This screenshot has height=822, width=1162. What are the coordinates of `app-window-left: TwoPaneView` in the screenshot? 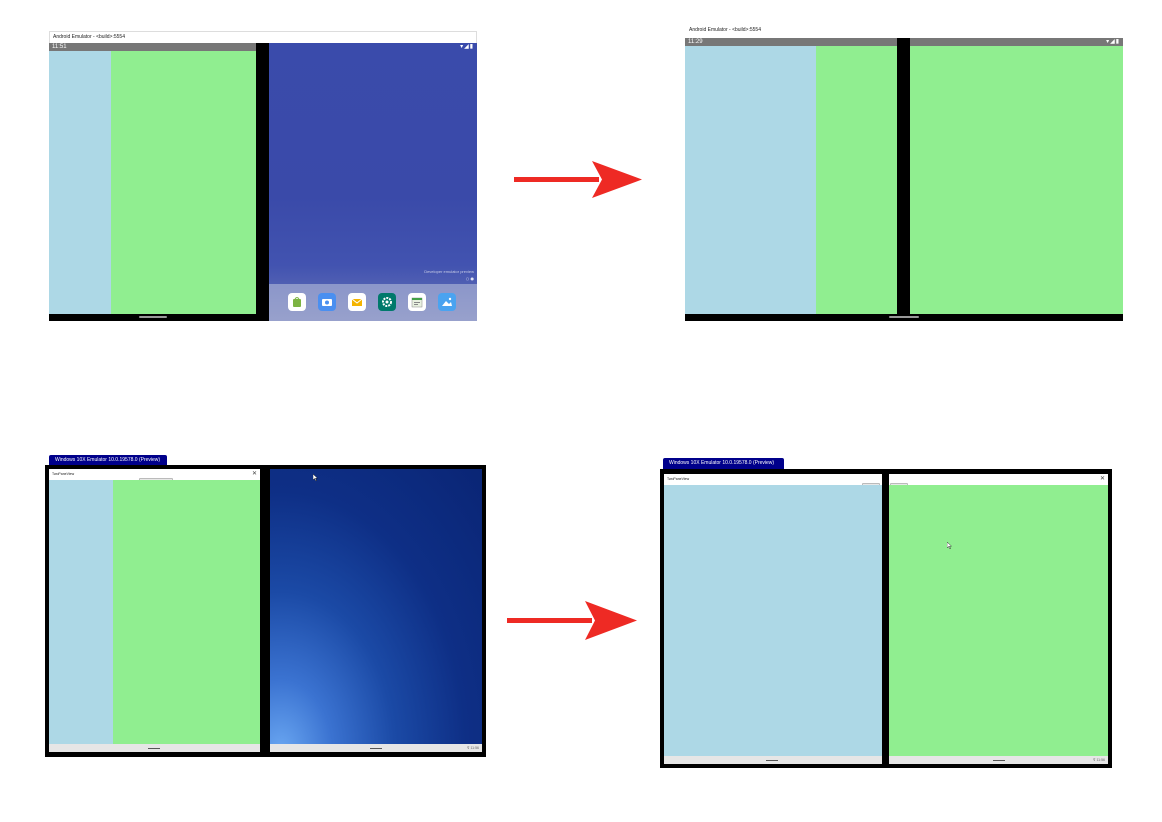 It's located at (773, 619).